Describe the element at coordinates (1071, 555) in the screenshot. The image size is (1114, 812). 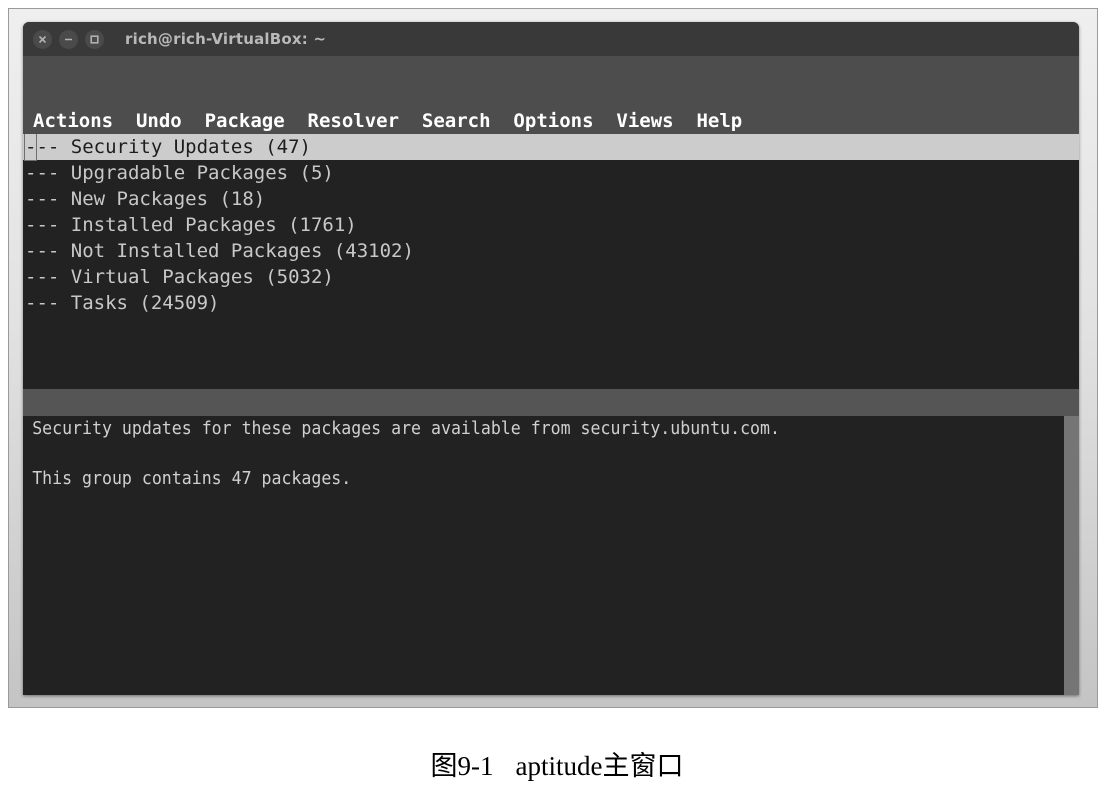
I see `description-scrollbar` at that location.